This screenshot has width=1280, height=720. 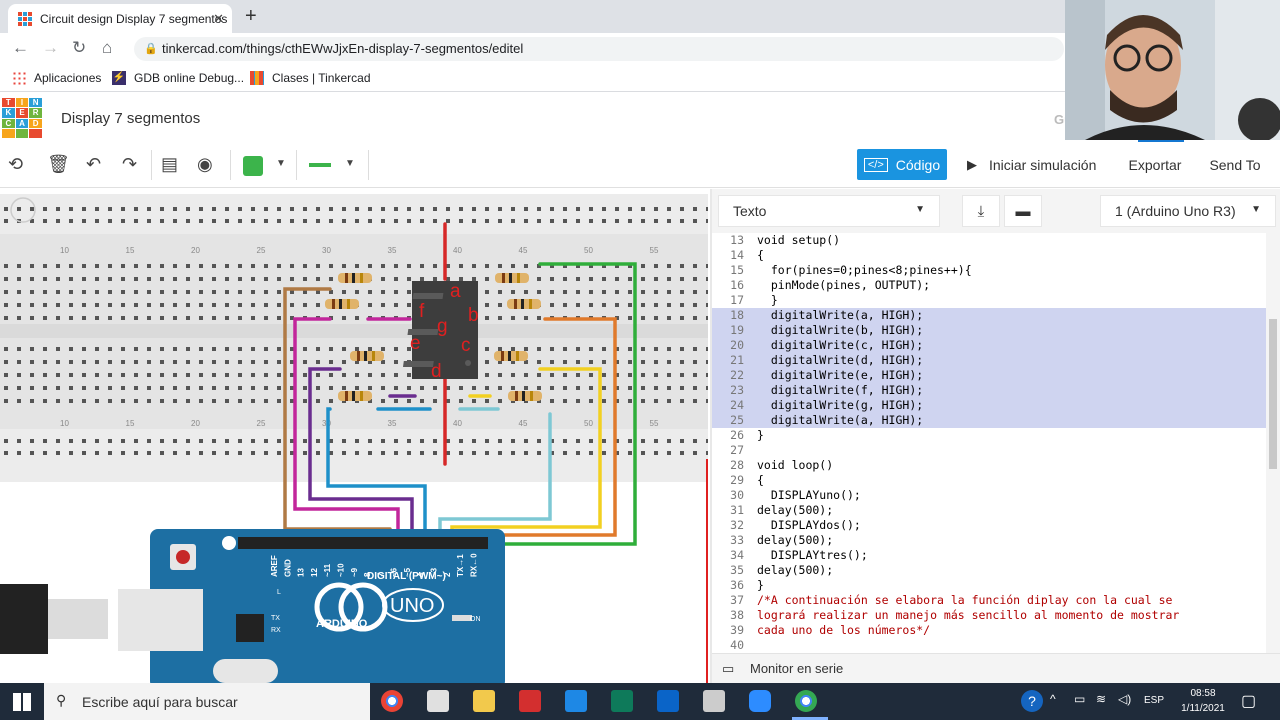 I want to click on chevron-up-icon: ^, so click(x=1053, y=699).